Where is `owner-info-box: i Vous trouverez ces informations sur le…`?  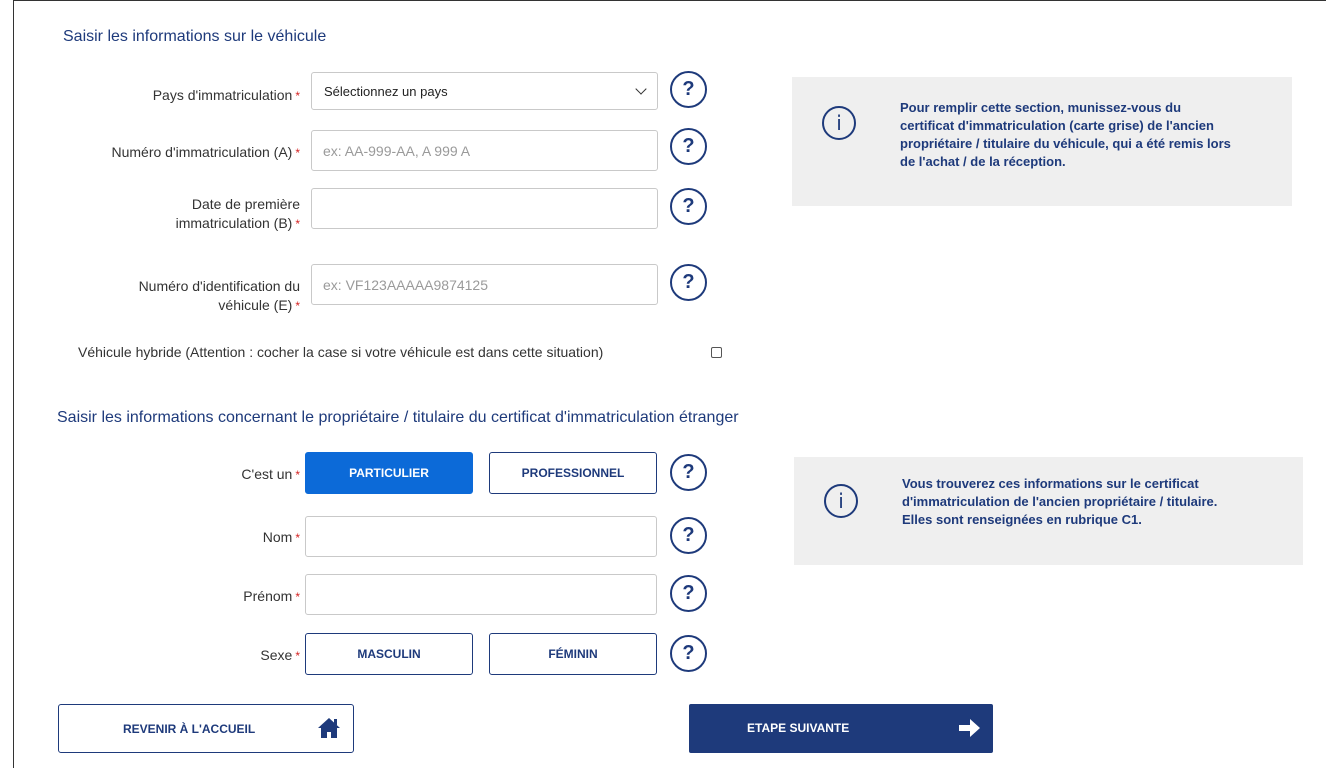 owner-info-box: i Vous trouverez ces informations sur le… is located at coordinates (1048, 511).